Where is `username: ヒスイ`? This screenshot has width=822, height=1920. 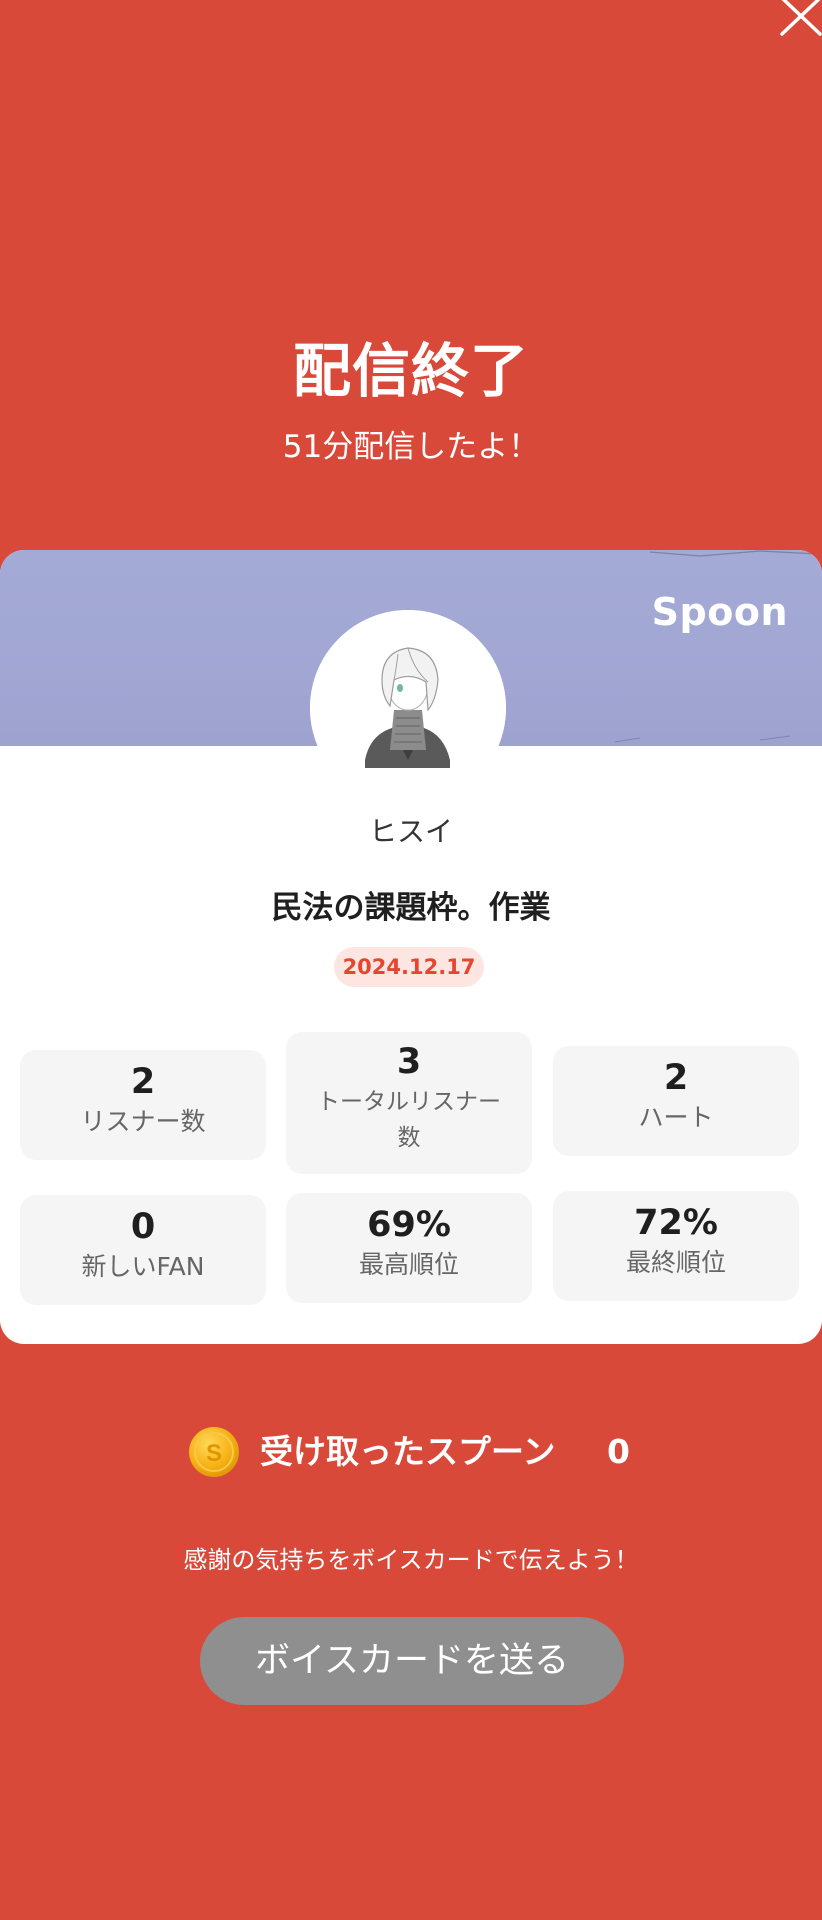 username: ヒスイ is located at coordinates (410, 831).